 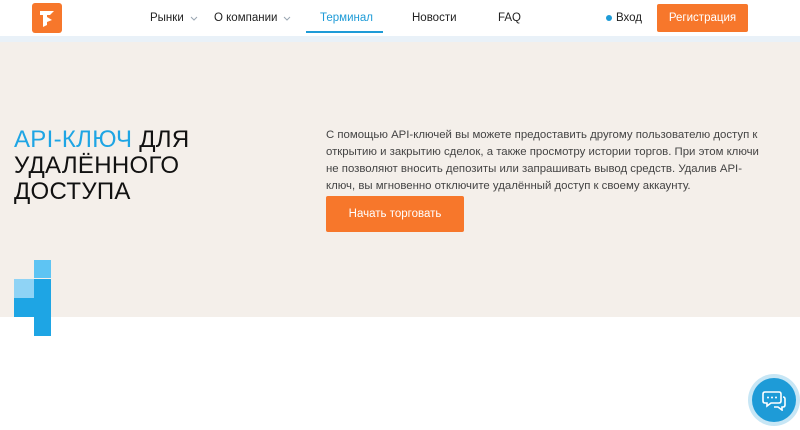 I want to click on nav-item-news: Новости, so click(x=434, y=18).